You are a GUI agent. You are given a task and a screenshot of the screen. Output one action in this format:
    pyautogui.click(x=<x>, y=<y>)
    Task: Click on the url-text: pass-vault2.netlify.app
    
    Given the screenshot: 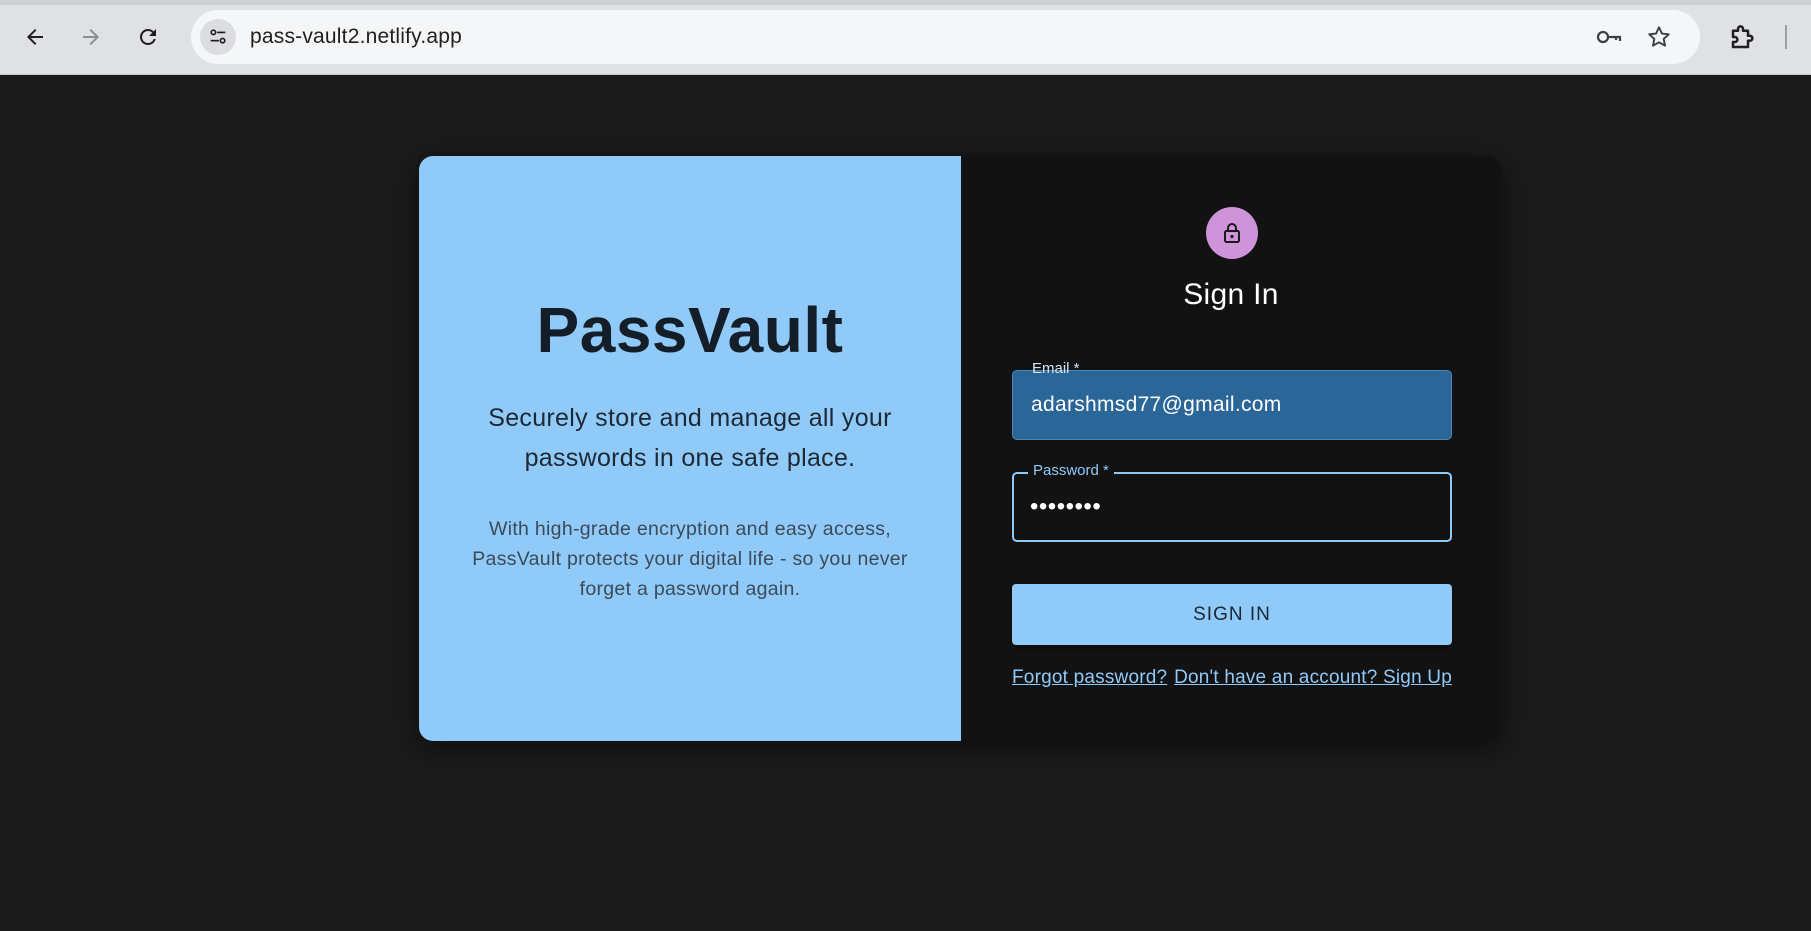 What is the action you would take?
    pyautogui.click(x=356, y=37)
    